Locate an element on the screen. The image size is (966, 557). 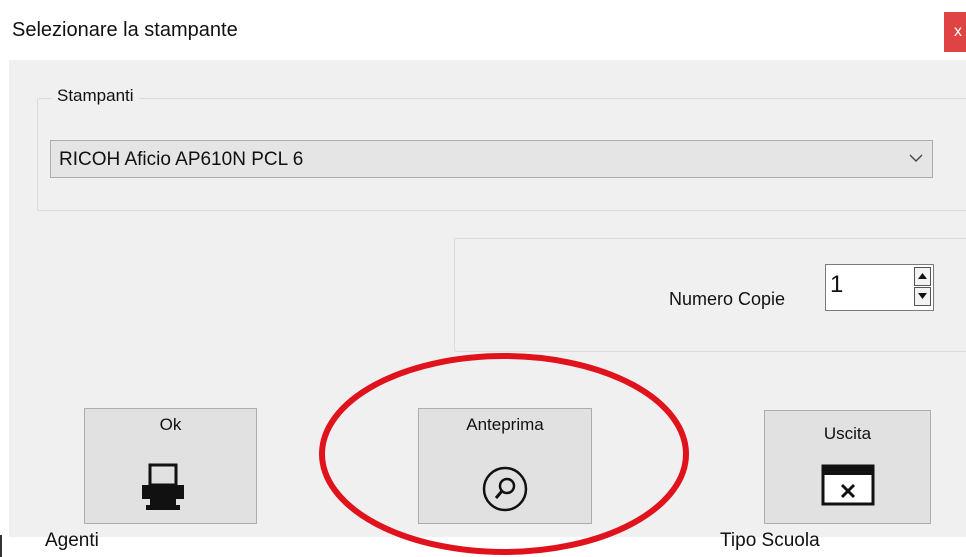
magnifier-icon is located at coordinates (505, 489).